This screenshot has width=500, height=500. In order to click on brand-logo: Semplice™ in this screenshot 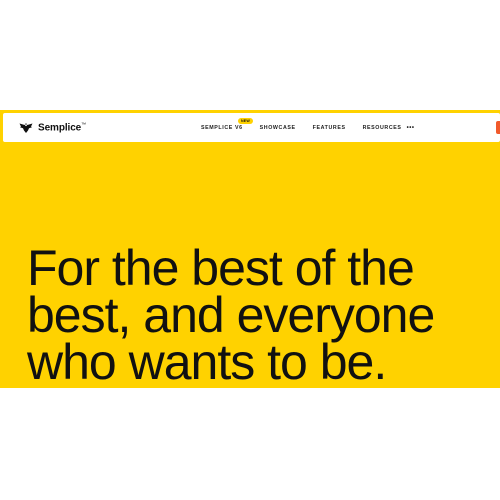, I will do `click(52, 128)`.